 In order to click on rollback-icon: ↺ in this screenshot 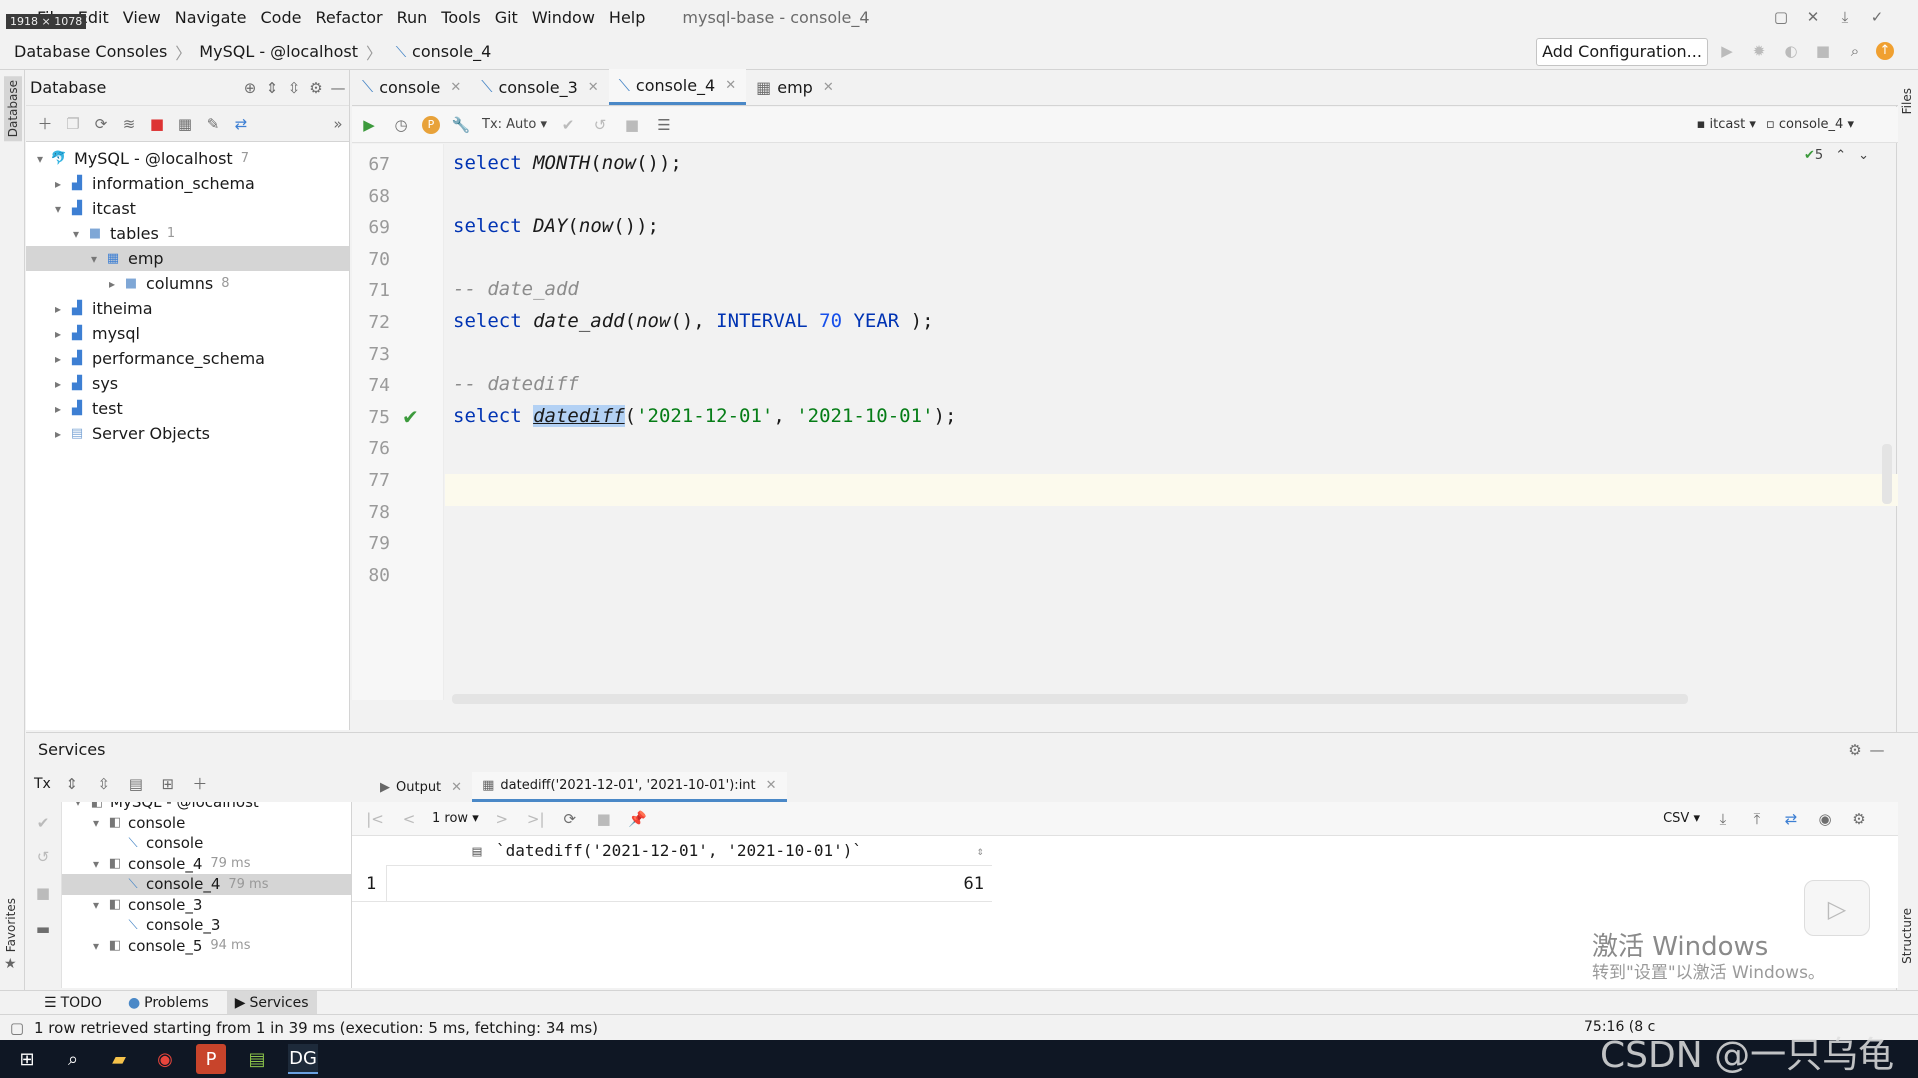, I will do `click(600, 125)`.